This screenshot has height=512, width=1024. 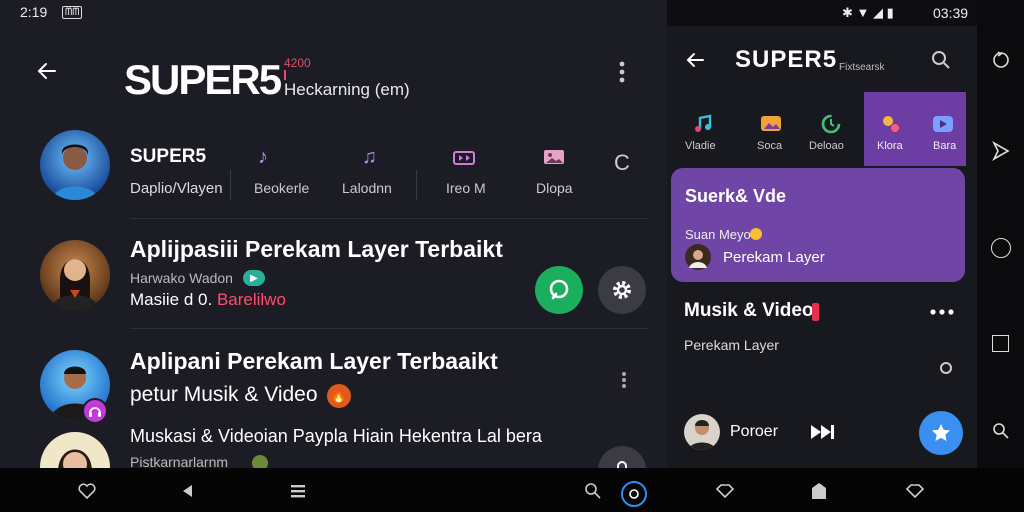 I want to click on music-note-icon: ♪, so click(x=263, y=157).